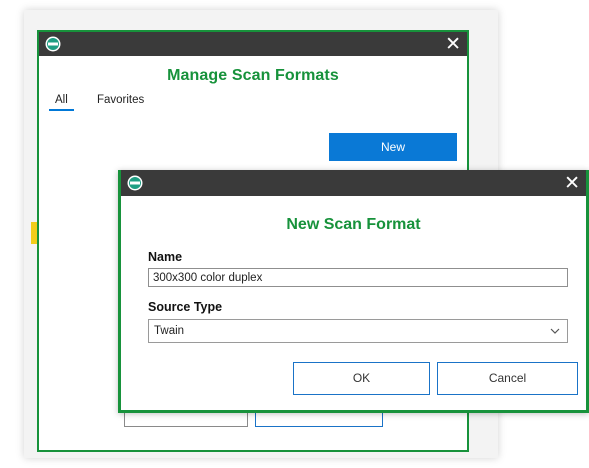  Describe the element at coordinates (165, 257) in the screenshot. I see `name-label: Name` at that location.